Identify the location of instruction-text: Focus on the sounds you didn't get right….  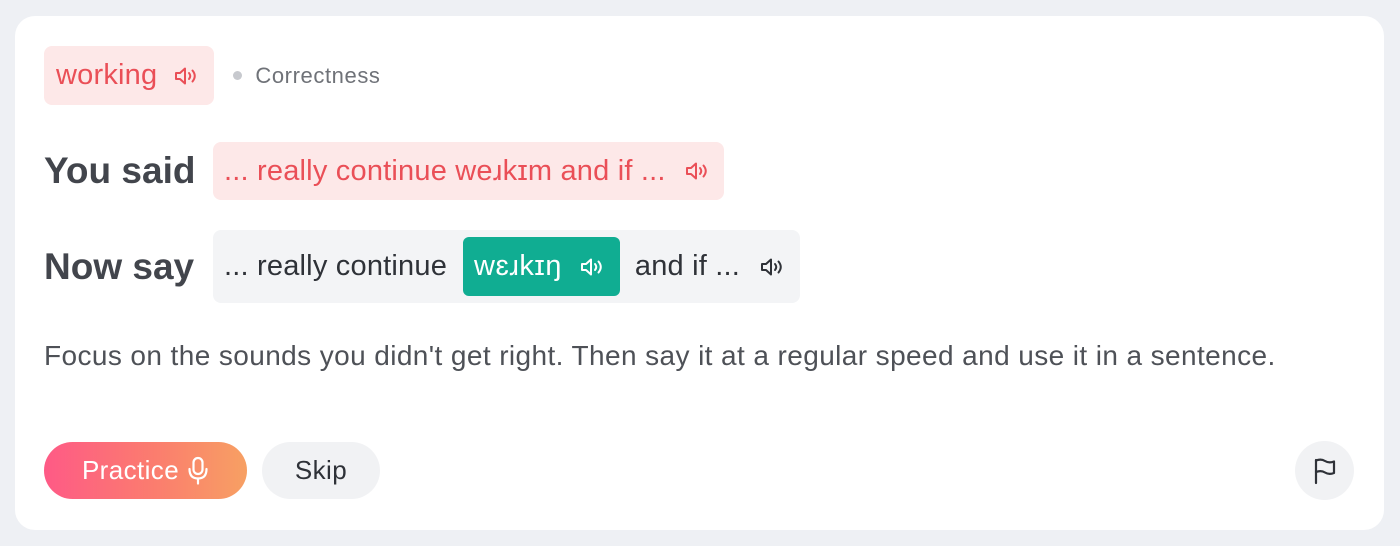
(660, 355).